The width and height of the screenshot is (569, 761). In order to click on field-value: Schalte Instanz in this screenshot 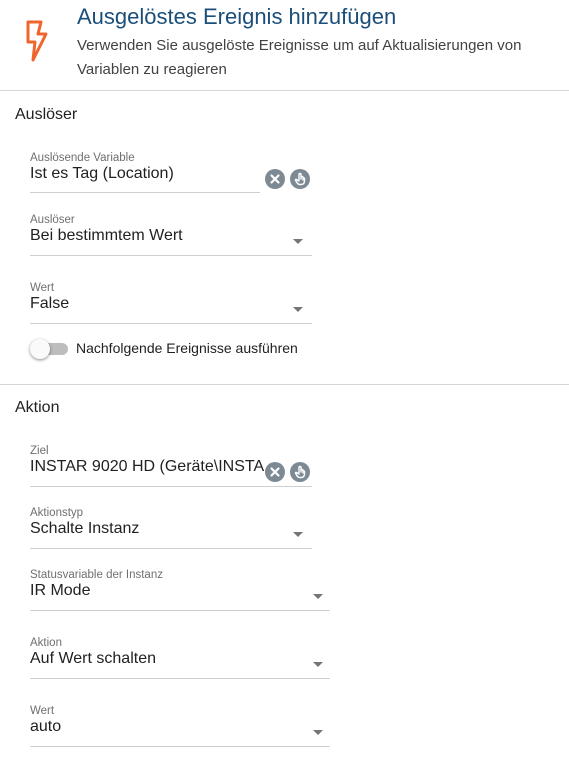, I will do `click(85, 528)`.